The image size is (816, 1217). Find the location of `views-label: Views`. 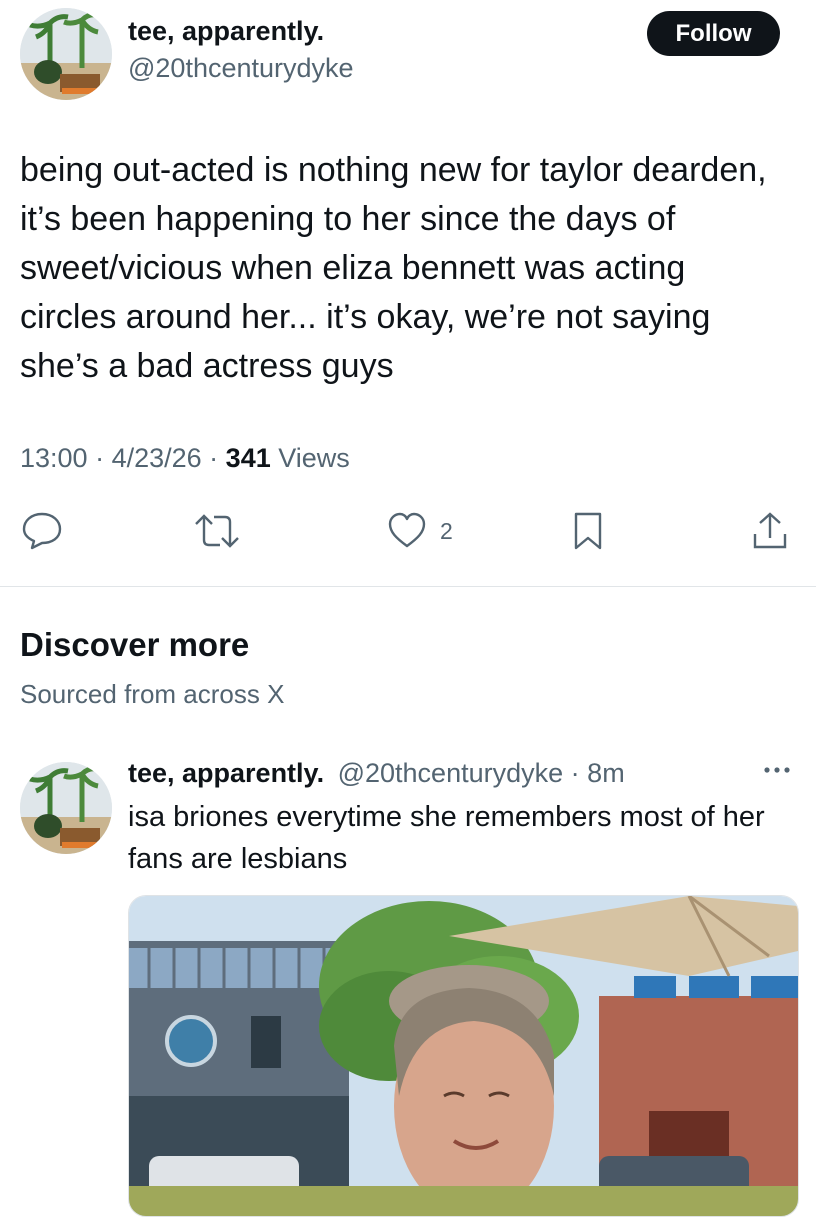

views-label: Views is located at coordinates (310, 458).